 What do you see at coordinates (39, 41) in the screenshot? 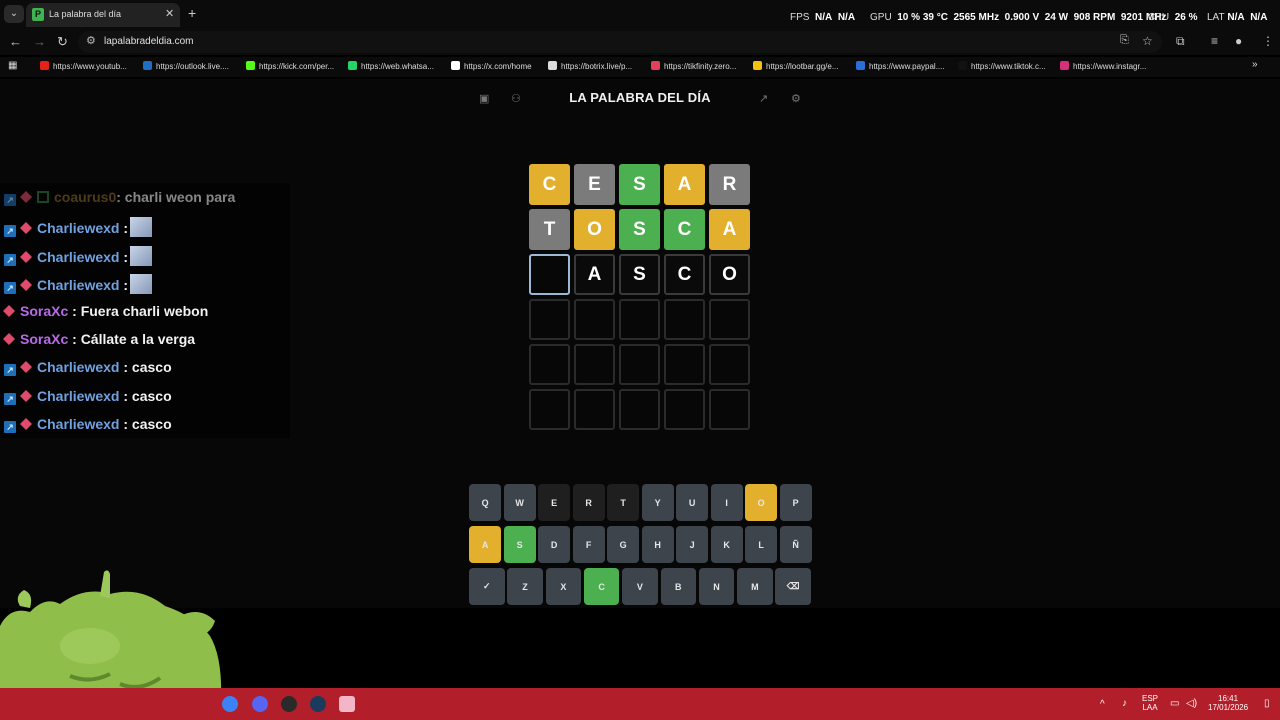
I see `forward-arrow-icon: →` at bounding box center [39, 41].